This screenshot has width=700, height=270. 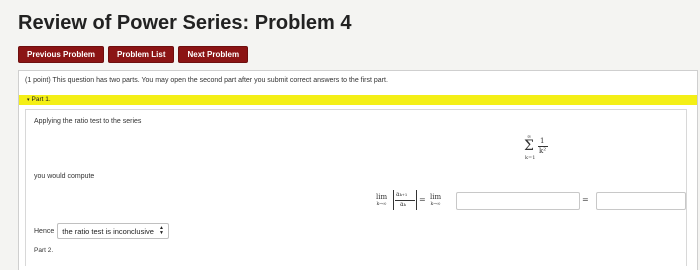 What do you see at coordinates (422, 199) in the screenshot?
I see `equals-sign-1: =` at bounding box center [422, 199].